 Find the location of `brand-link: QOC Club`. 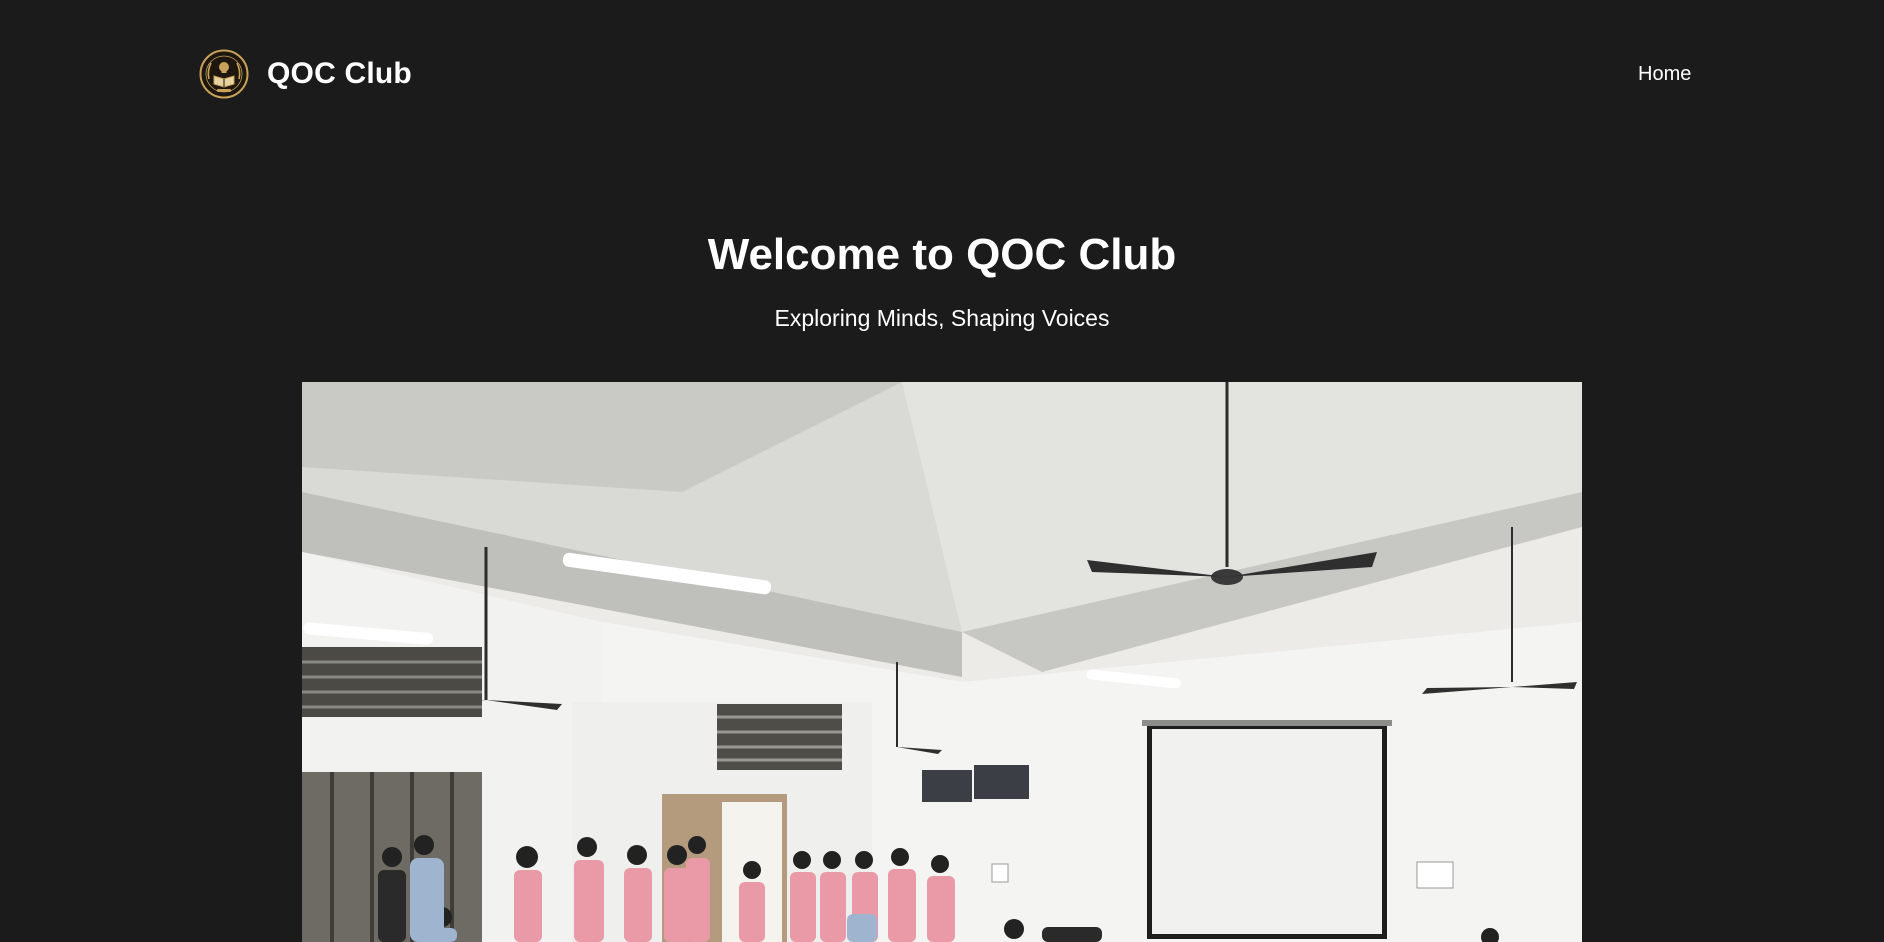

brand-link: QOC Club is located at coordinates (305, 74).